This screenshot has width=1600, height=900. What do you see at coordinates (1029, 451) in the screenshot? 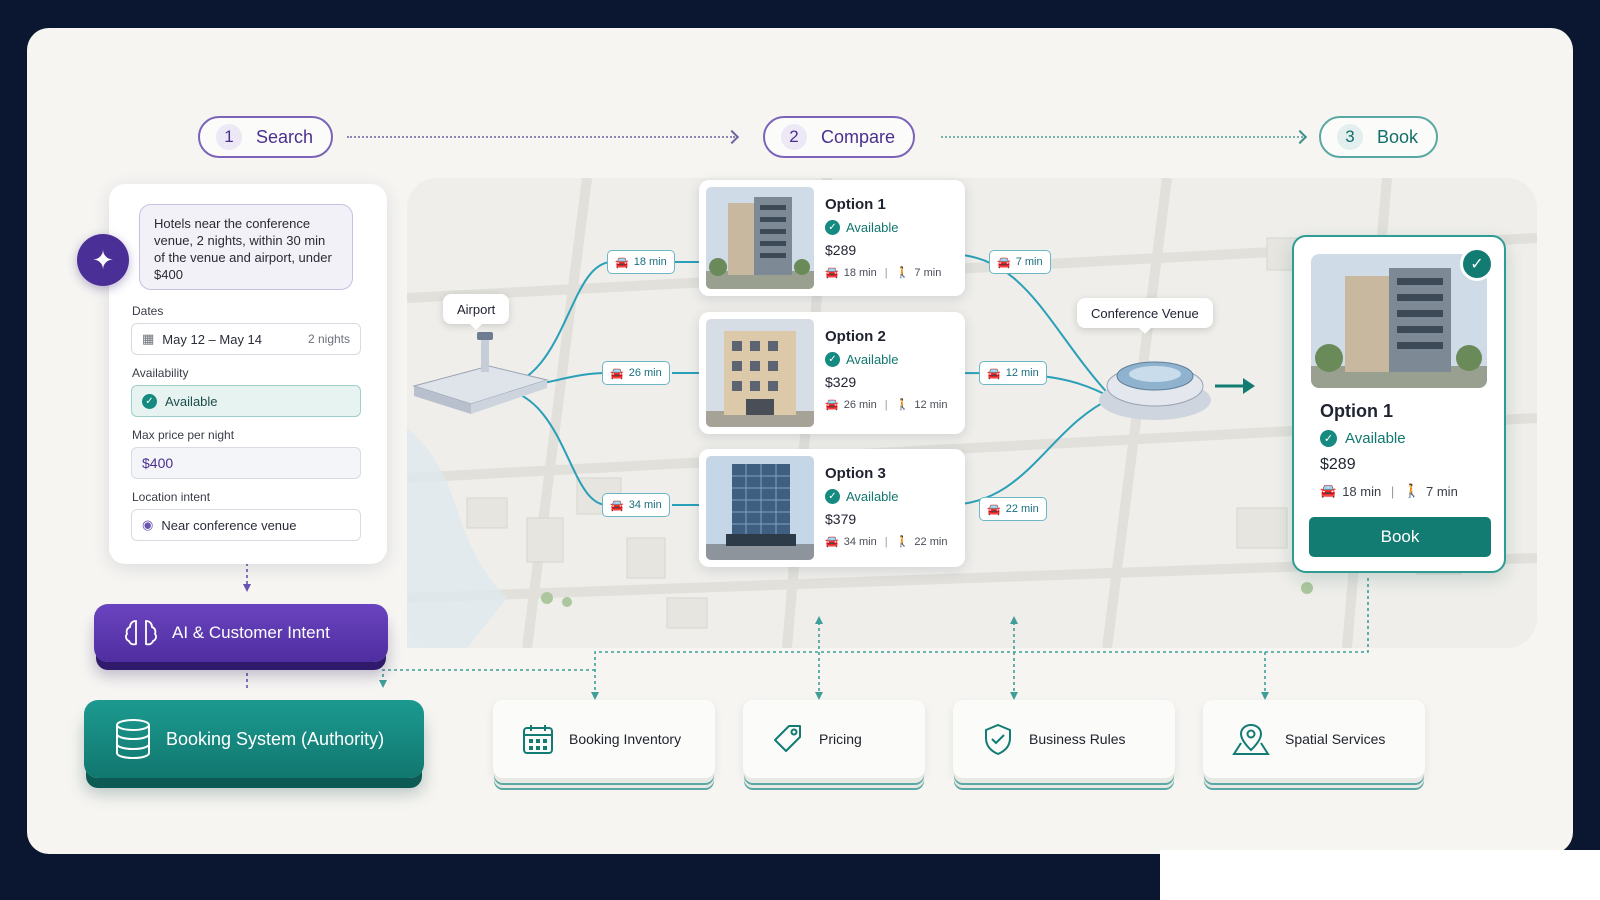
I see `route-option3-venue` at bounding box center [1029, 451].